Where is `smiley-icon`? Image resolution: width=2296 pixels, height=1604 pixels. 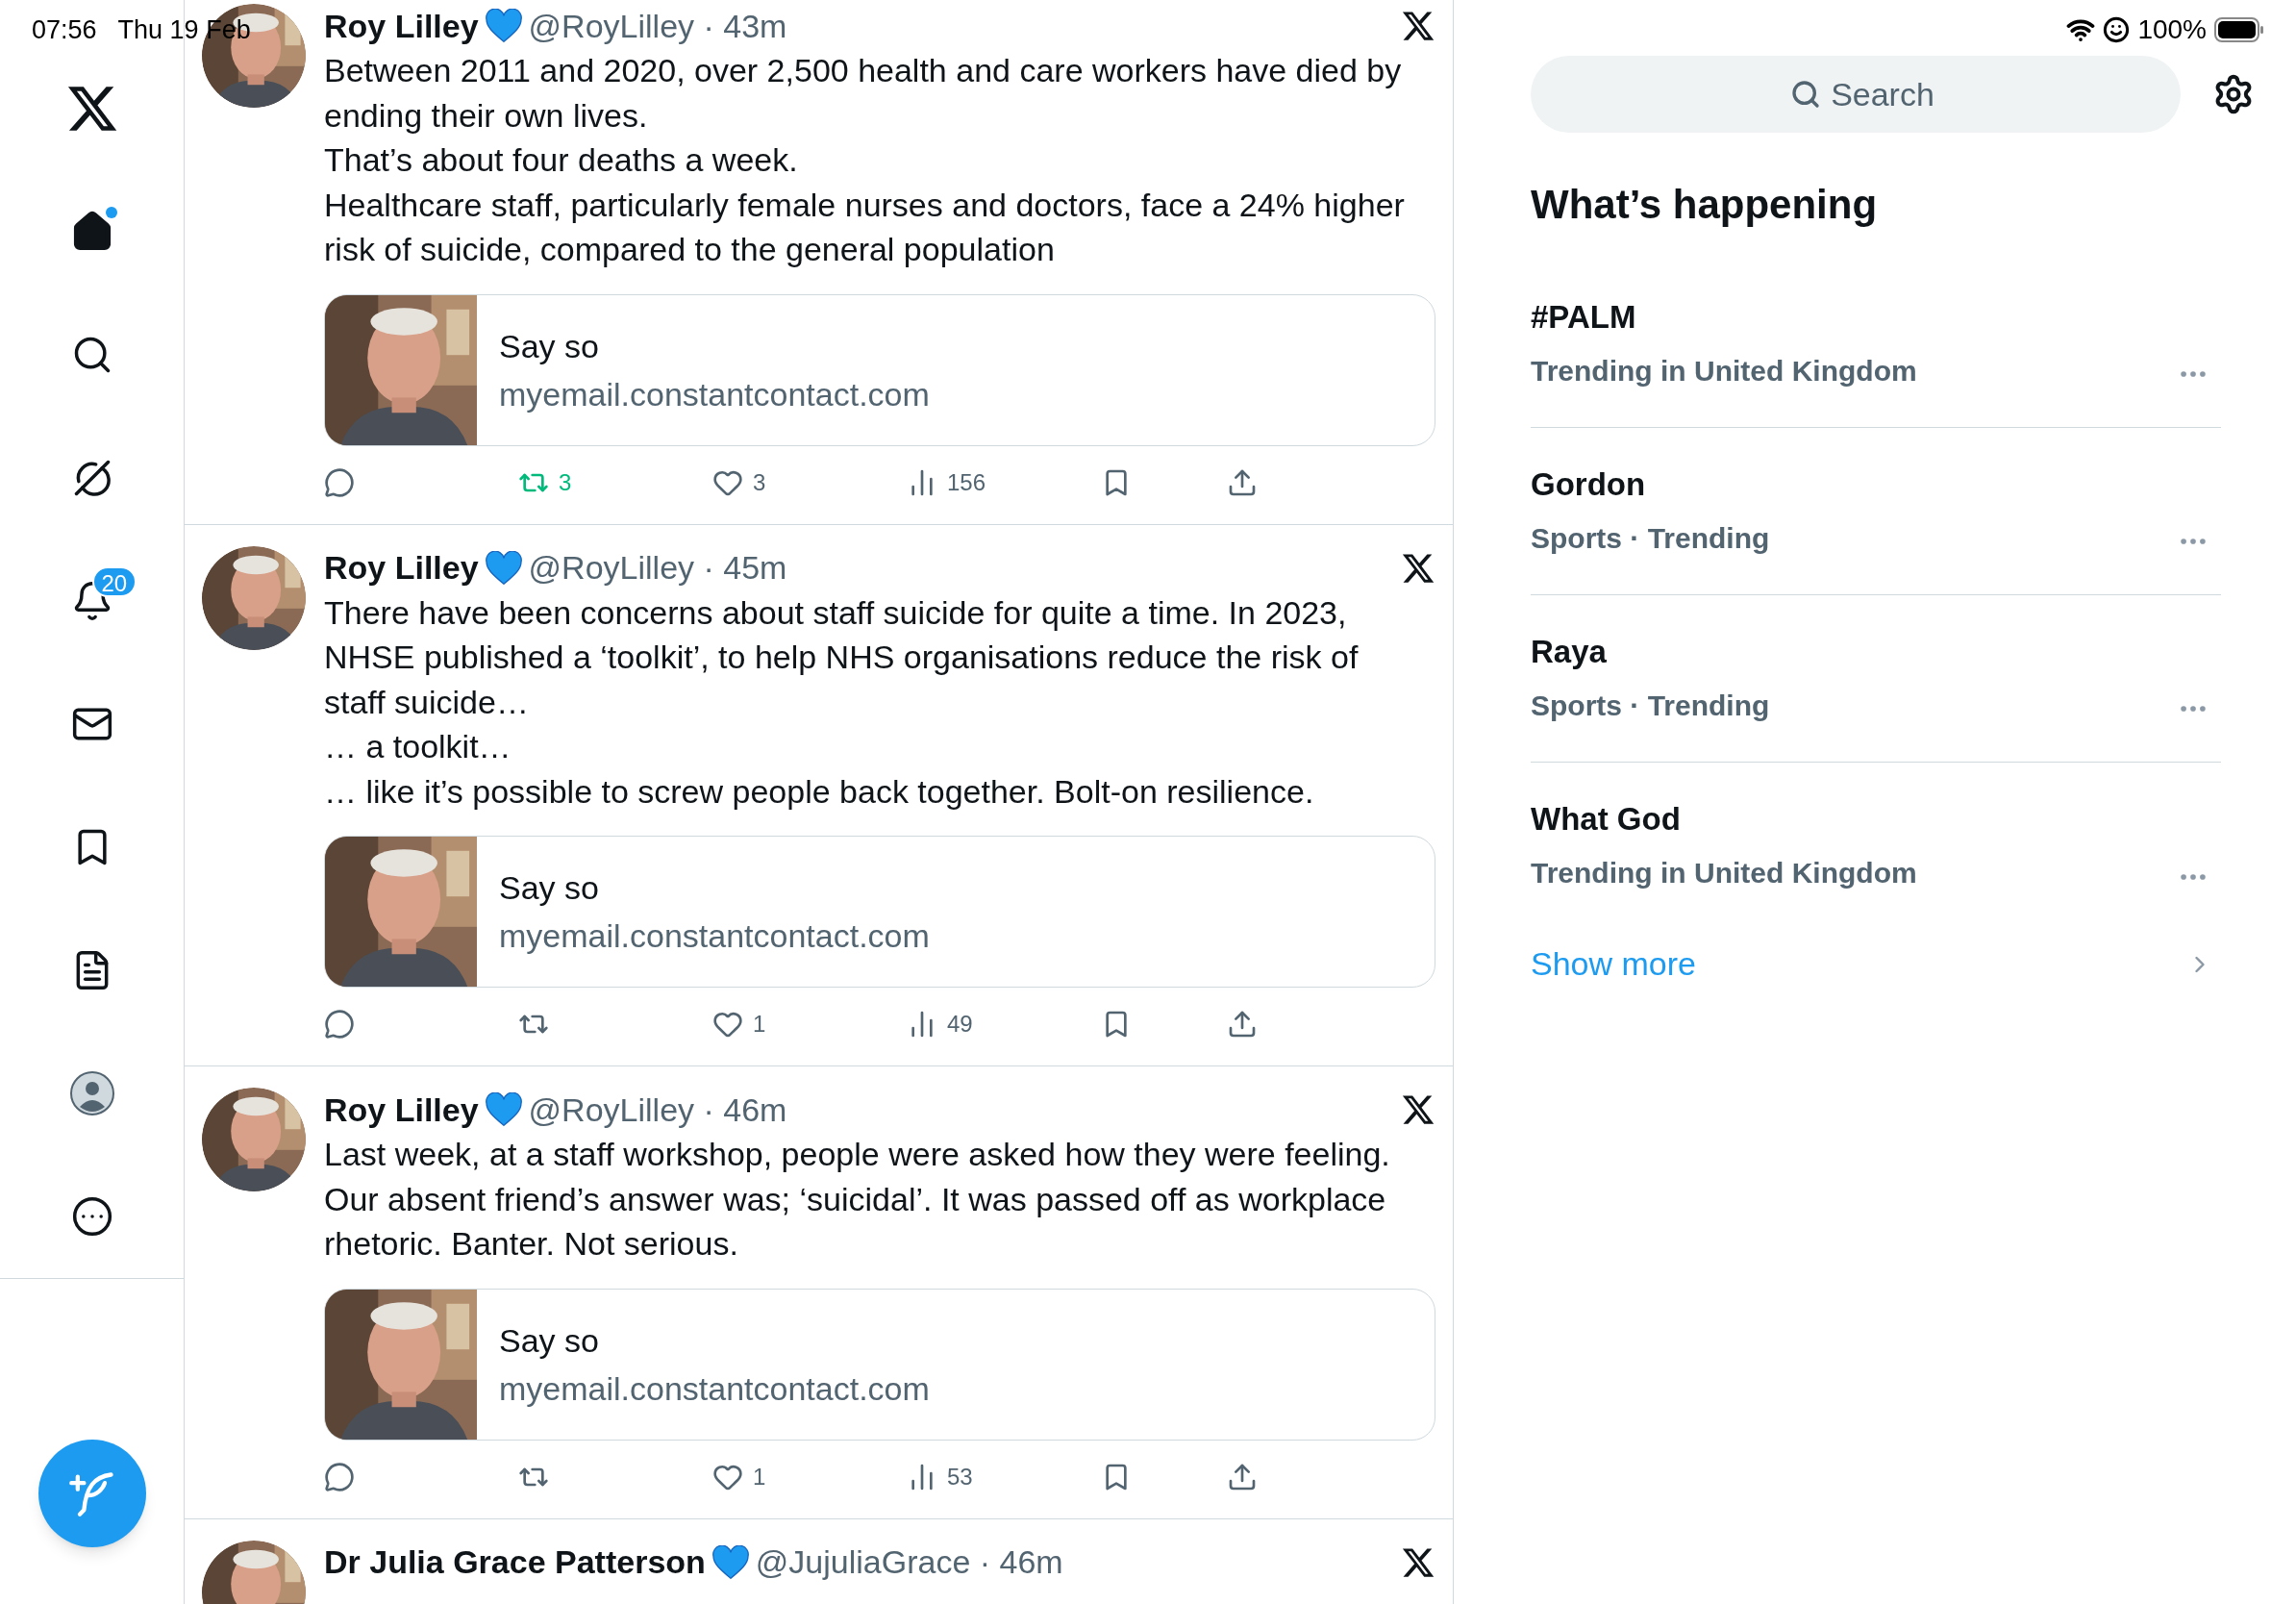
smiley-icon is located at coordinates (2117, 29).